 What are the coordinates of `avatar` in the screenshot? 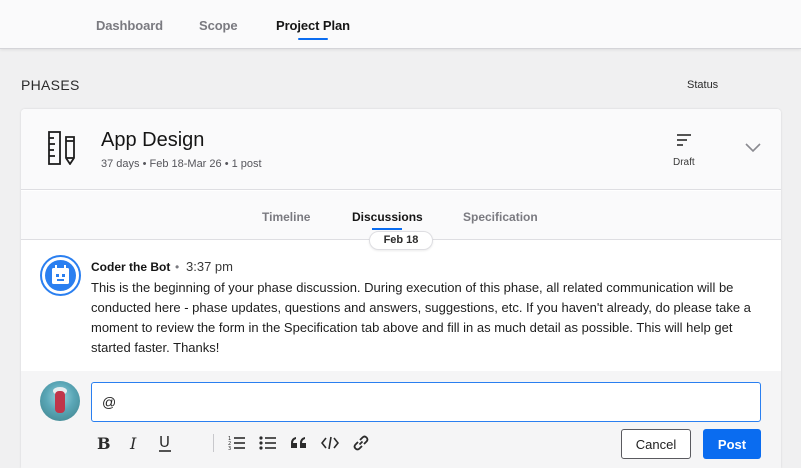 It's located at (60, 401).